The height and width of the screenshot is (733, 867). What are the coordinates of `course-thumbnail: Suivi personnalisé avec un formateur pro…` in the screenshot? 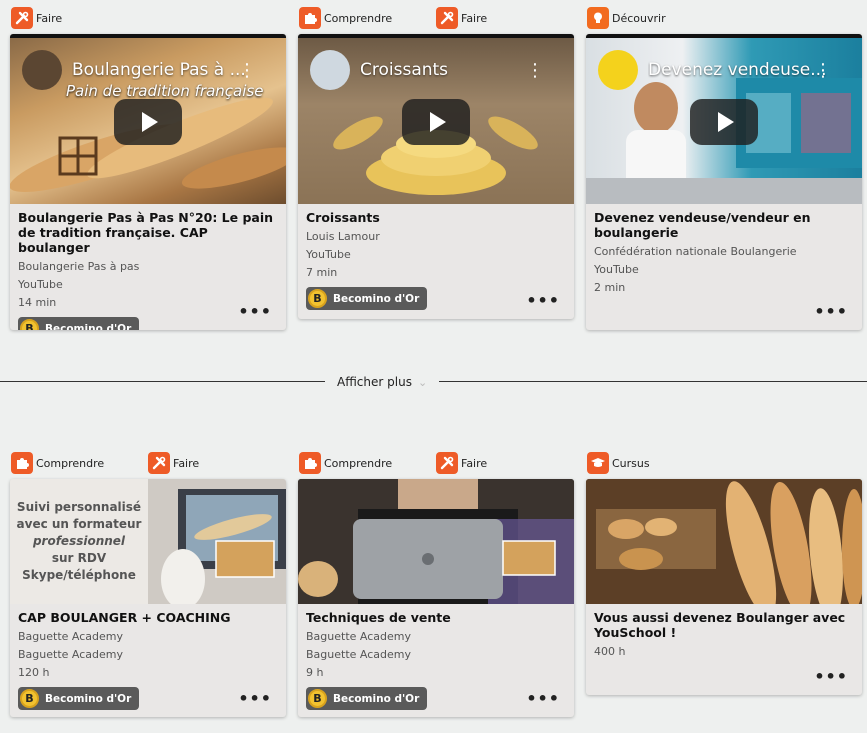 It's located at (148, 541).